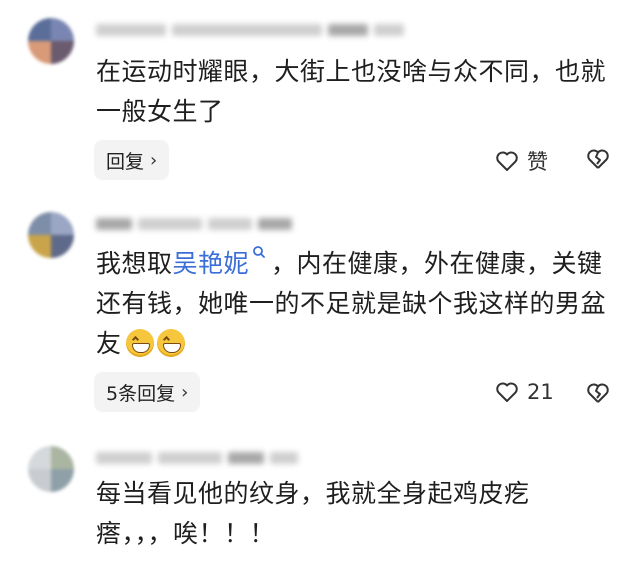  I want to click on comment-text: 每当看见他的纹身，我就全身起鸡皮疙瘩，，，唉！！！, so click(313, 513).